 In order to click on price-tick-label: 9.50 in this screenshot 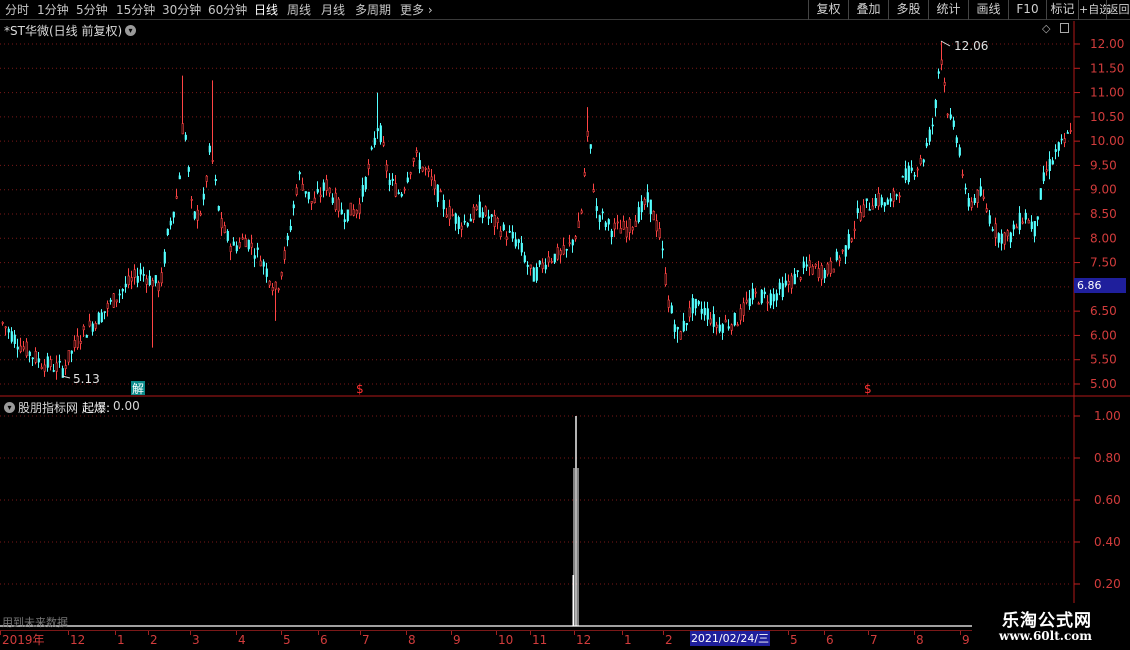, I will do `click(1103, 165)`.